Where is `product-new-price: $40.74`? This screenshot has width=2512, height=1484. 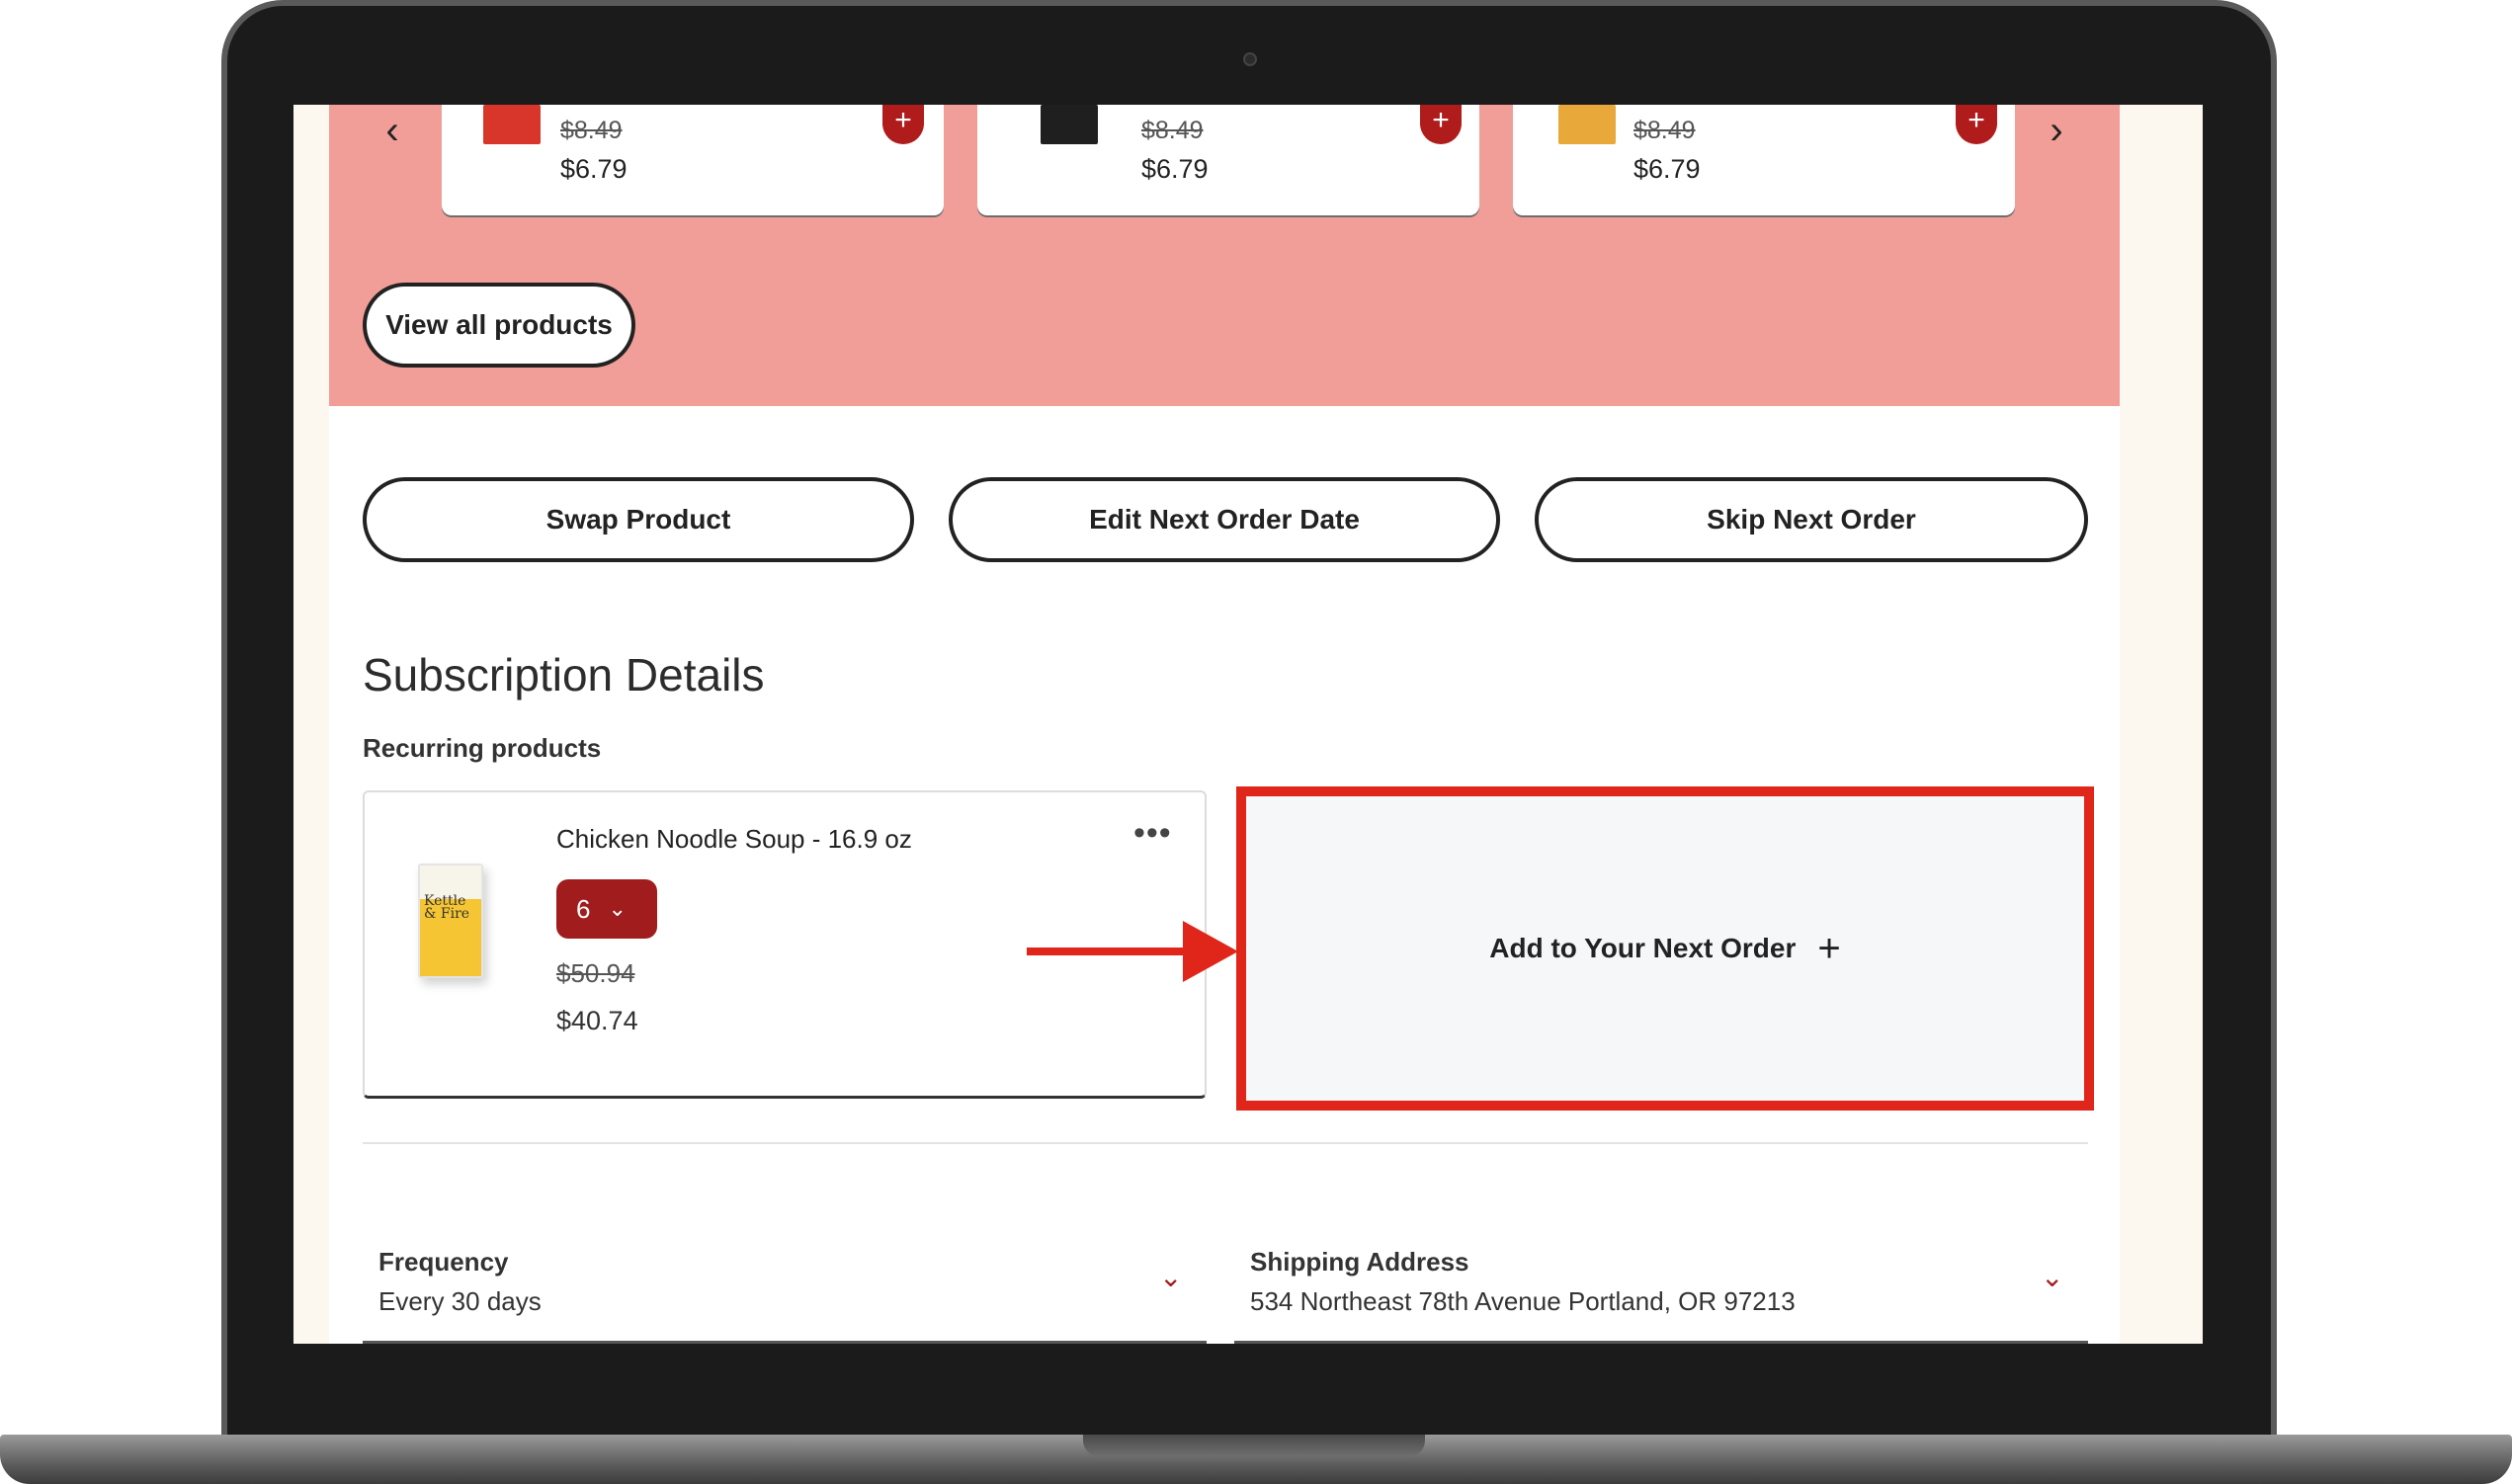 product-new-price: $40.74 is located at coordinates (597, 1020).